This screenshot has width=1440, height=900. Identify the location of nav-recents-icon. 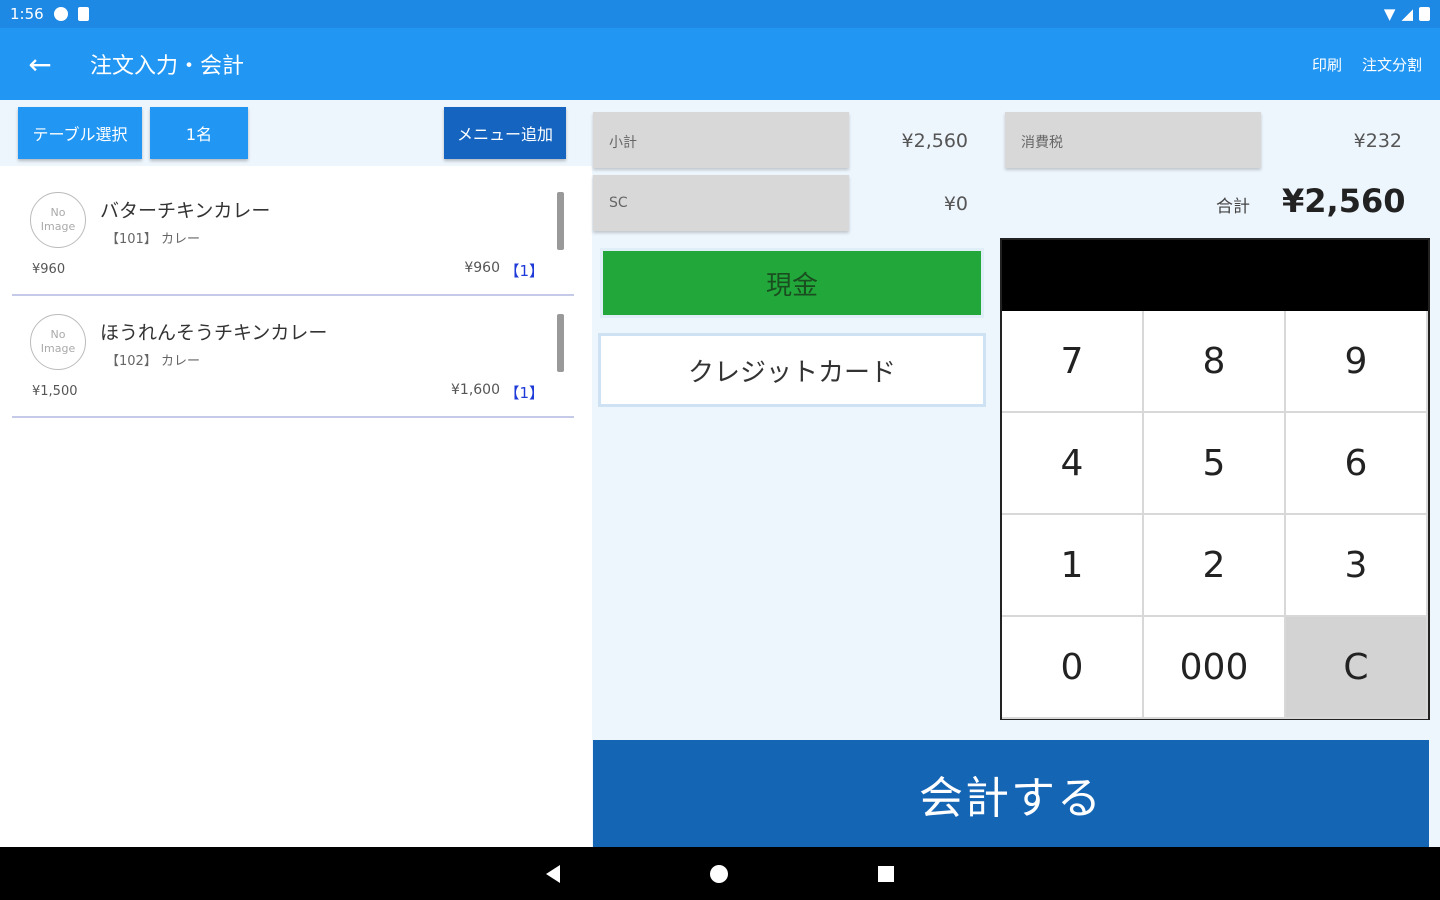
(886, 873).